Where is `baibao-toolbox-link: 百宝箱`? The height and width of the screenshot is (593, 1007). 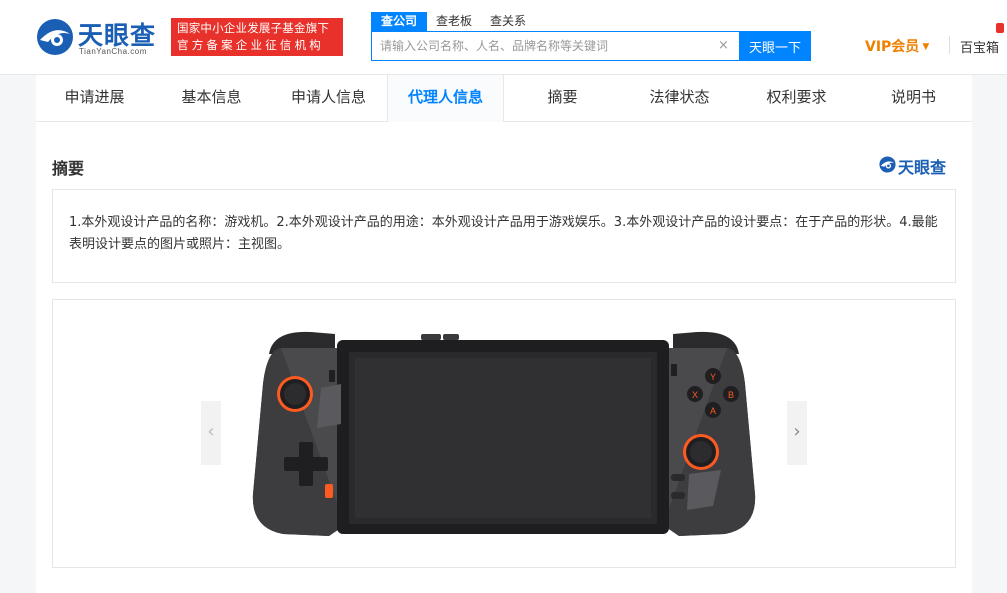 baibao-toolbox-link: 百宝箱 is located at coordinates (979, 46).